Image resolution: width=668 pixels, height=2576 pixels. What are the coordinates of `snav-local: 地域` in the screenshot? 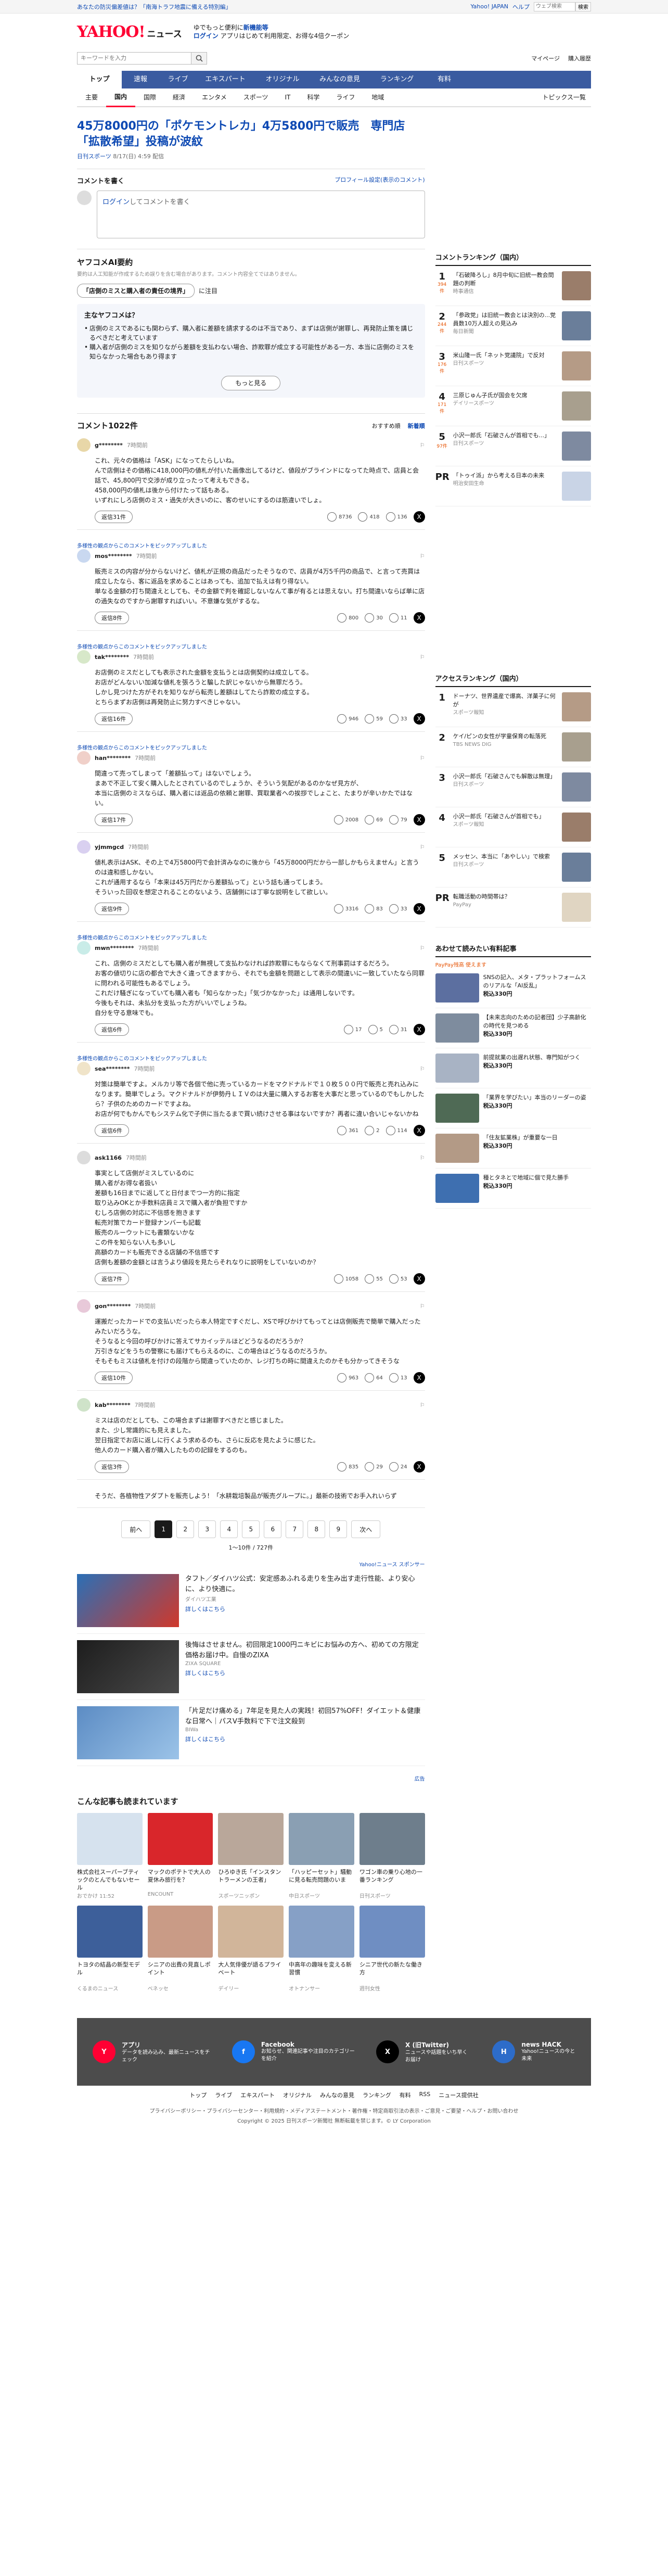 It's located at (377, 97).